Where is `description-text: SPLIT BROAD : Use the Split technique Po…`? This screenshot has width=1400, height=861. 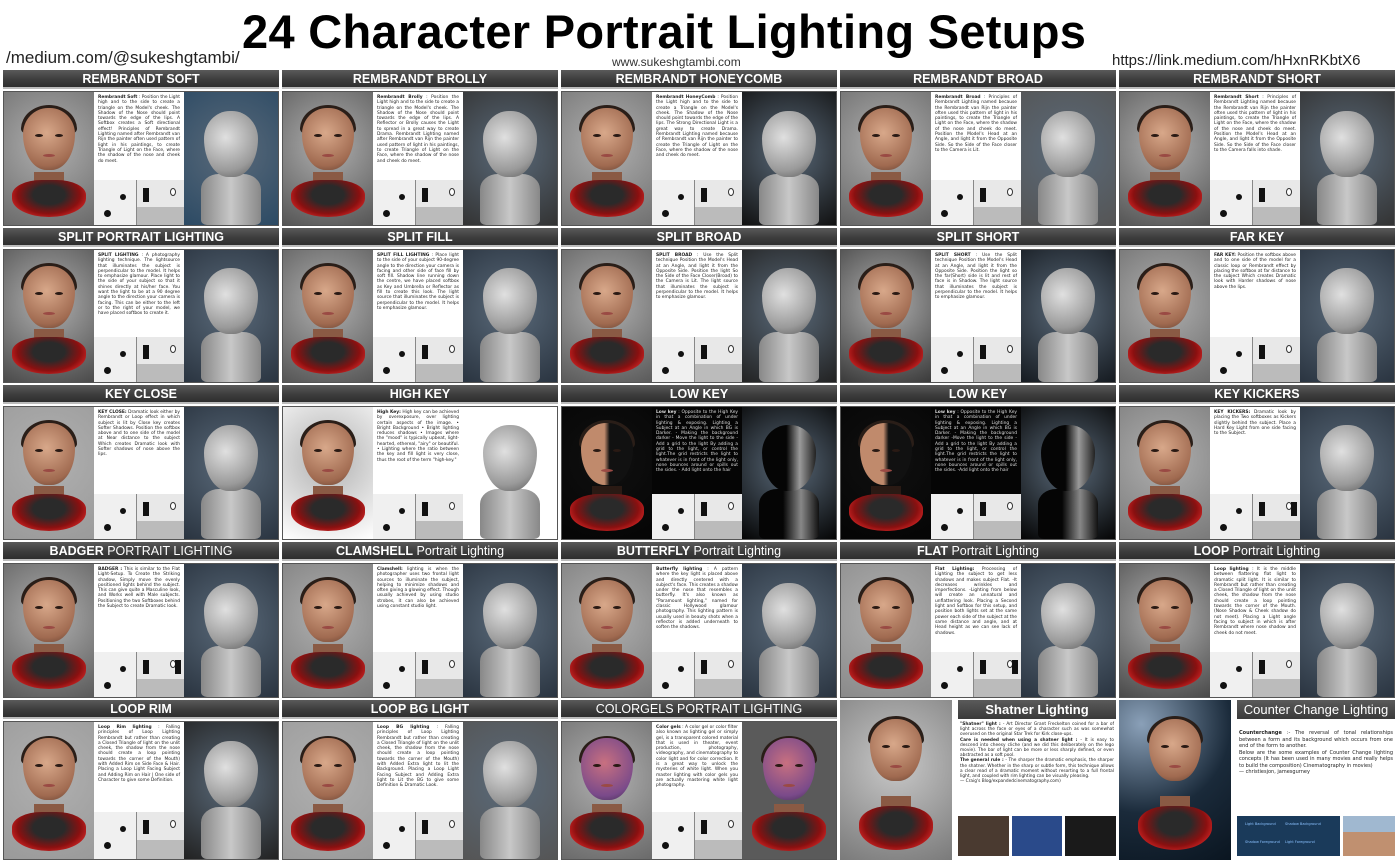 description-text: SPLIT BROAD : Use the Split technique Po… is located at coordinates (697, 294).